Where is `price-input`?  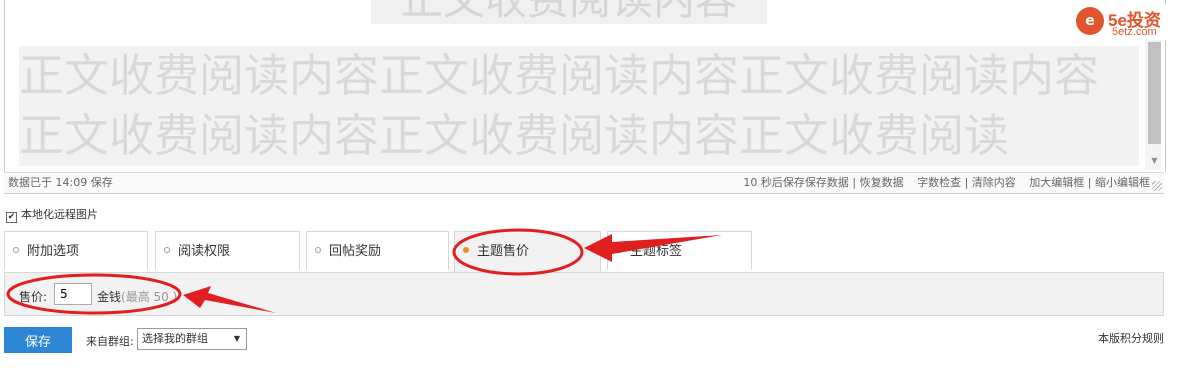 price-input is located at coordinates (73, 294).